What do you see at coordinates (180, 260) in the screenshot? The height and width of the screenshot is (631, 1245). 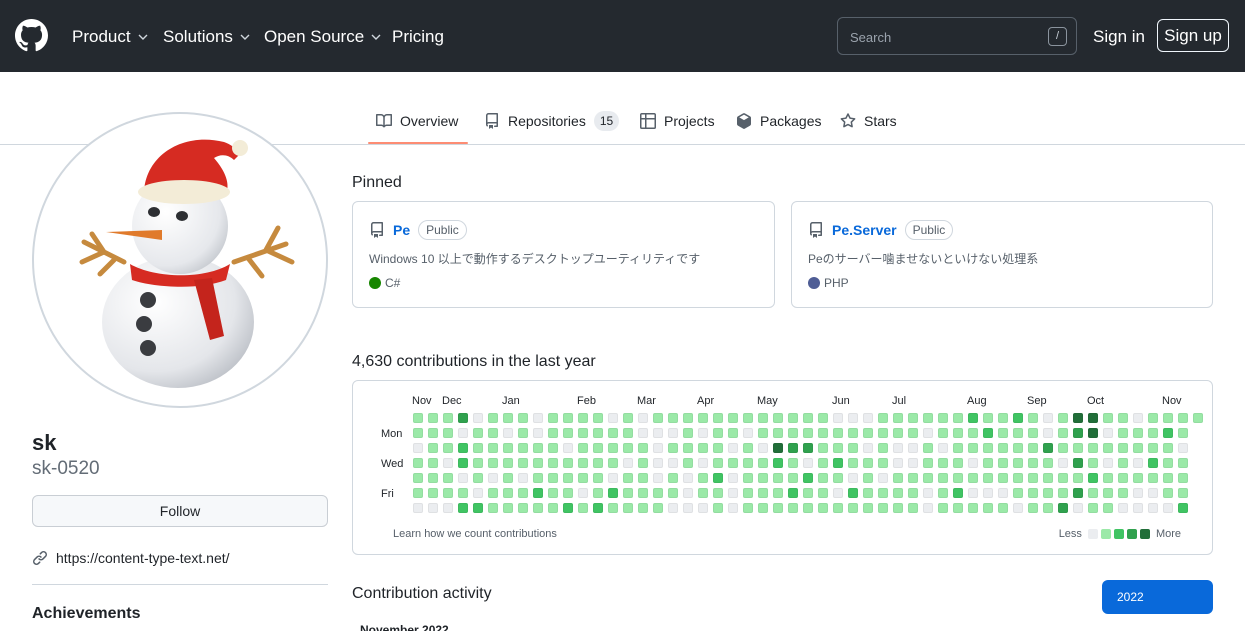 I see `avatar` at bounding box center [180, 260].